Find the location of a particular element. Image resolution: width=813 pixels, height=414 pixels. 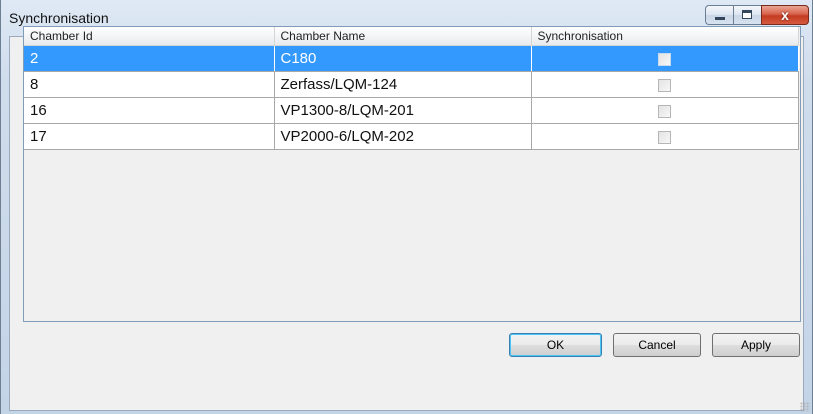

table-row: 8 Zerfass/LQM-124 is located at coordinates (411, 84).